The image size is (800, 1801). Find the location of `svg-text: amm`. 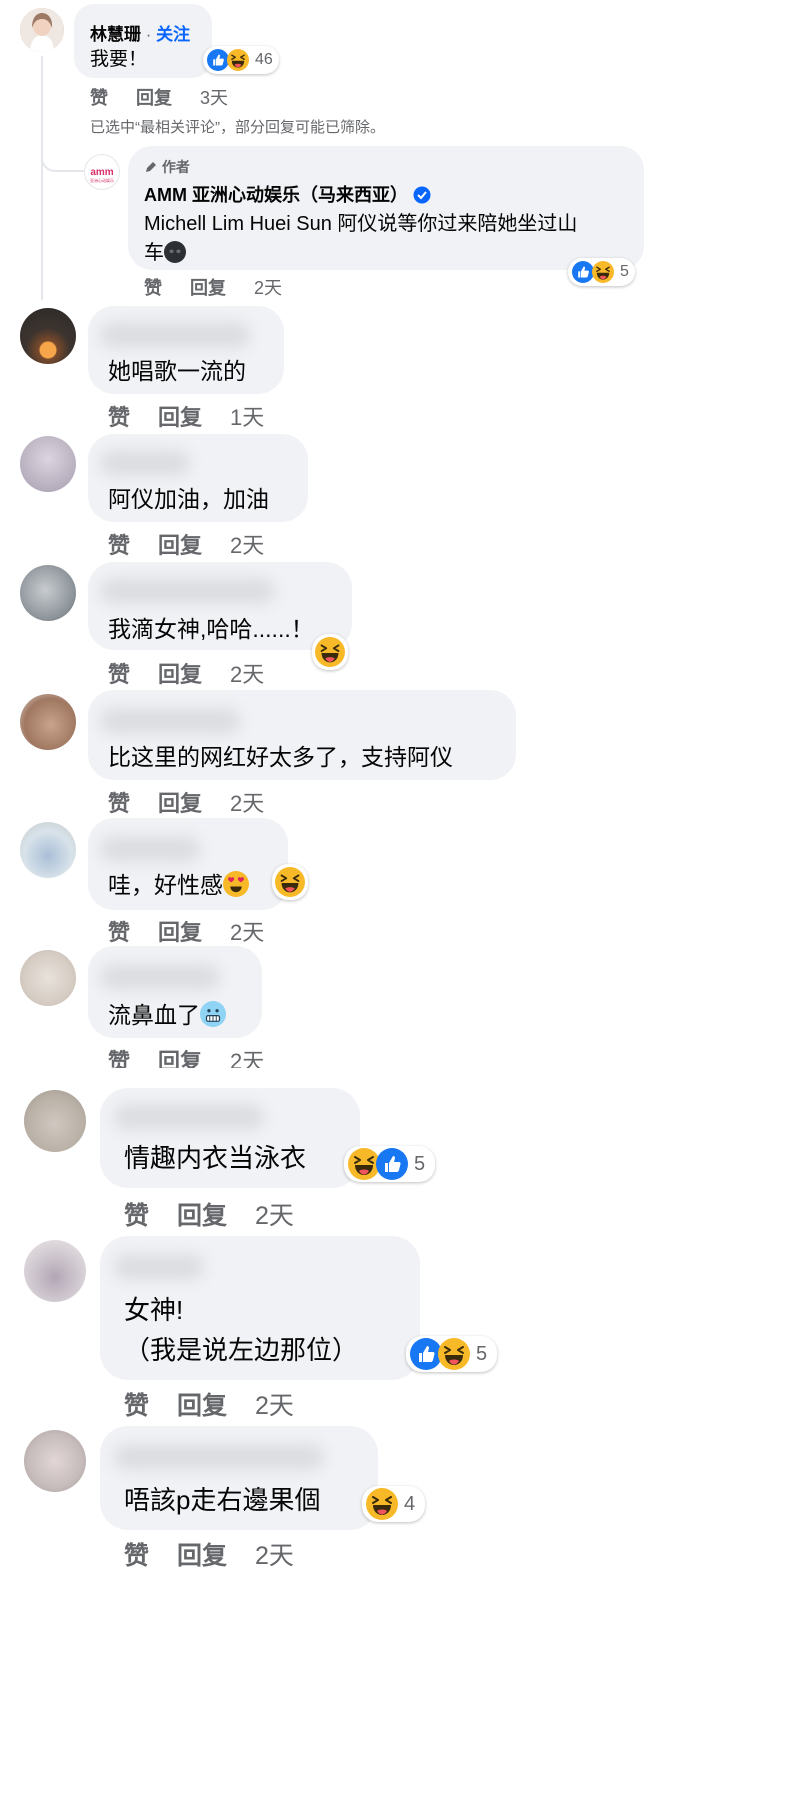

svg-text: amm is located at coordinates (101, 172).